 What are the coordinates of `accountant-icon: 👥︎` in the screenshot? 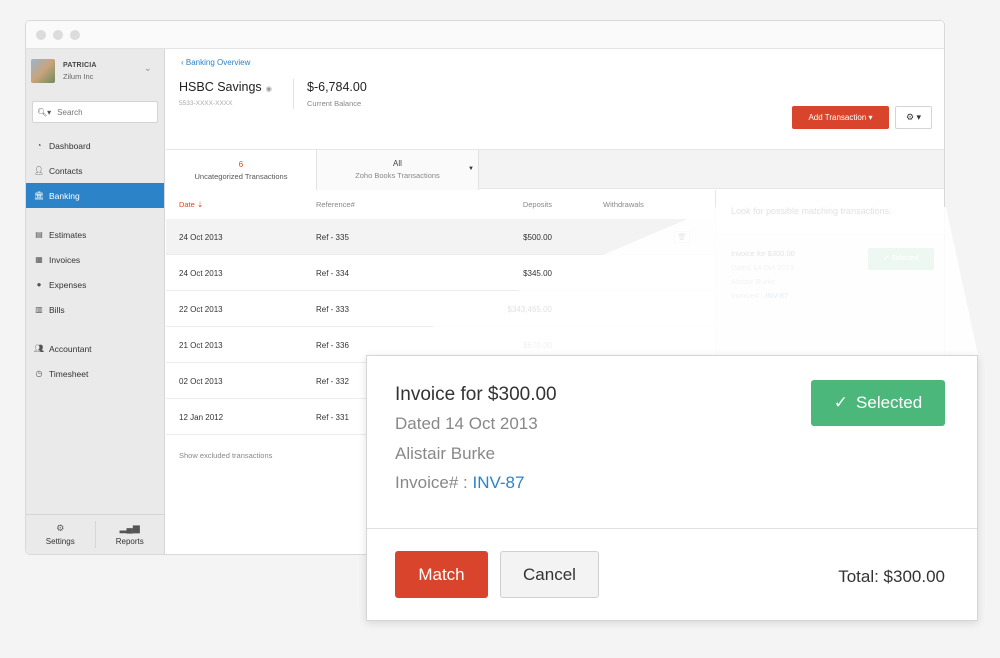 It's located at (39, 348).